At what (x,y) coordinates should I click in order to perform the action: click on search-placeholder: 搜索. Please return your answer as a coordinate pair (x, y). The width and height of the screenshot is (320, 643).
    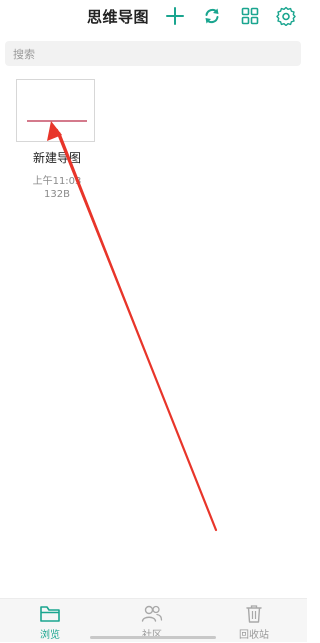
    Looking at the image, I should click on (24, 54).